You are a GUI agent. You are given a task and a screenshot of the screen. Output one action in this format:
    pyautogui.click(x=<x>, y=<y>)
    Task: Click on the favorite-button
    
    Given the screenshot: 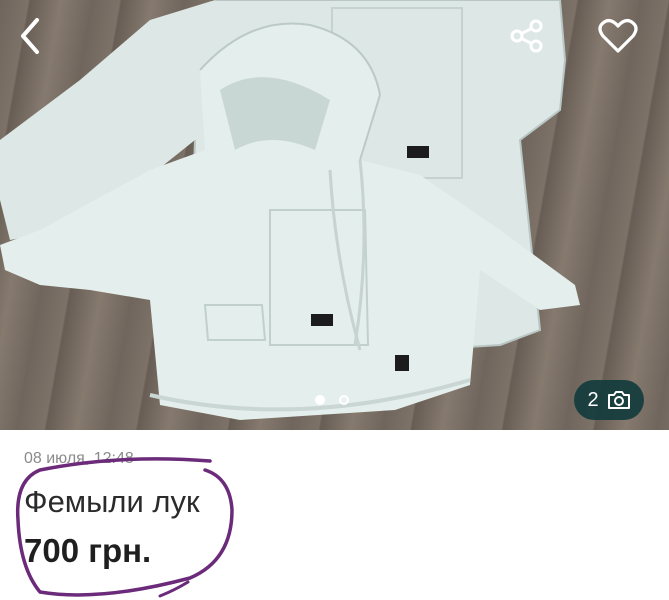 What is the action you would take?
    pyautogui.click(x=618, y=36)
    